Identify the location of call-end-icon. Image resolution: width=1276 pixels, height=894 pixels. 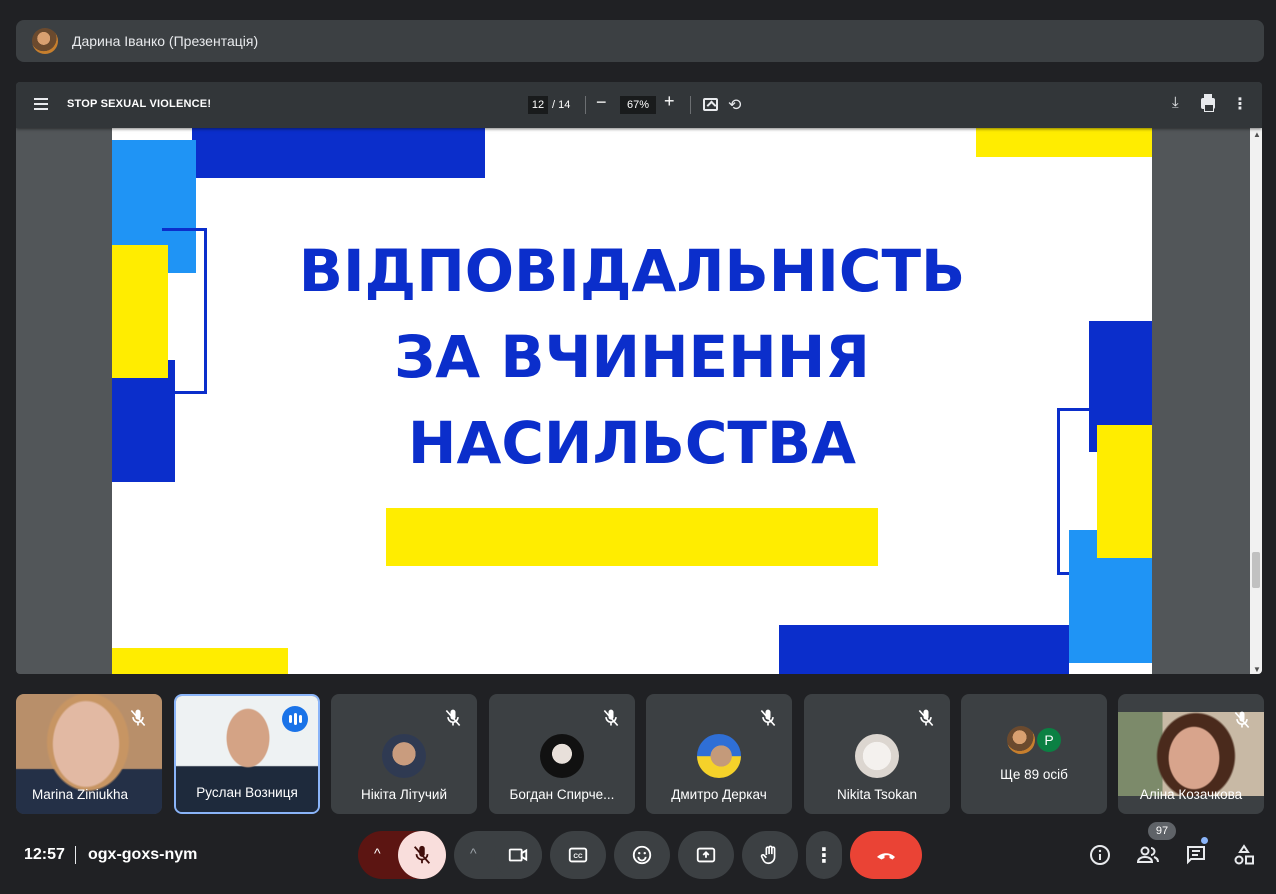
(886, 856).